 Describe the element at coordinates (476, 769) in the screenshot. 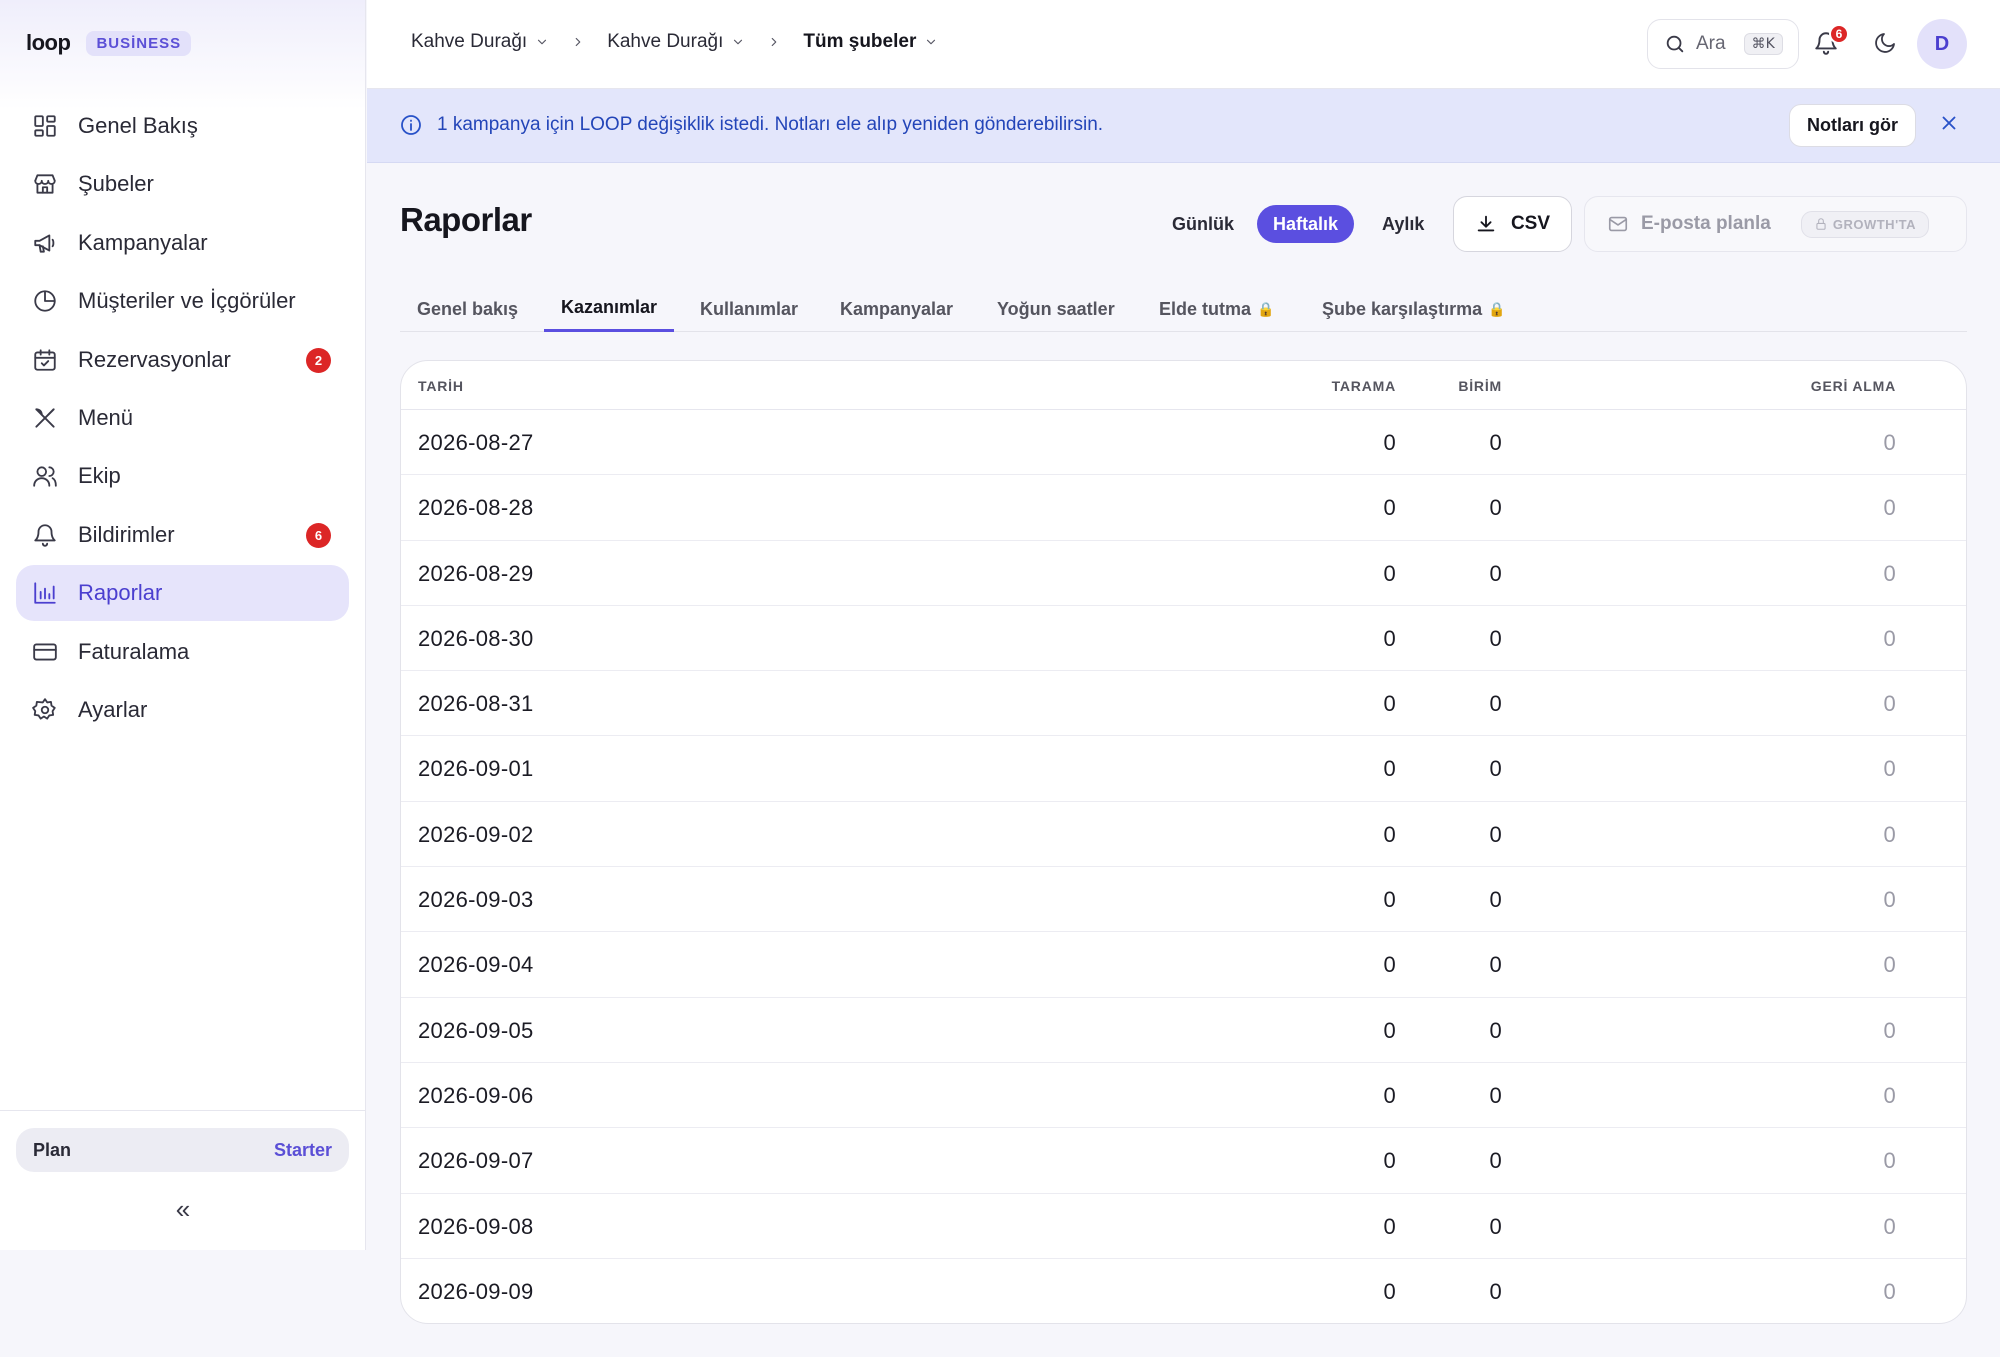

I see `cell-date: 2026-09-01` at that location.